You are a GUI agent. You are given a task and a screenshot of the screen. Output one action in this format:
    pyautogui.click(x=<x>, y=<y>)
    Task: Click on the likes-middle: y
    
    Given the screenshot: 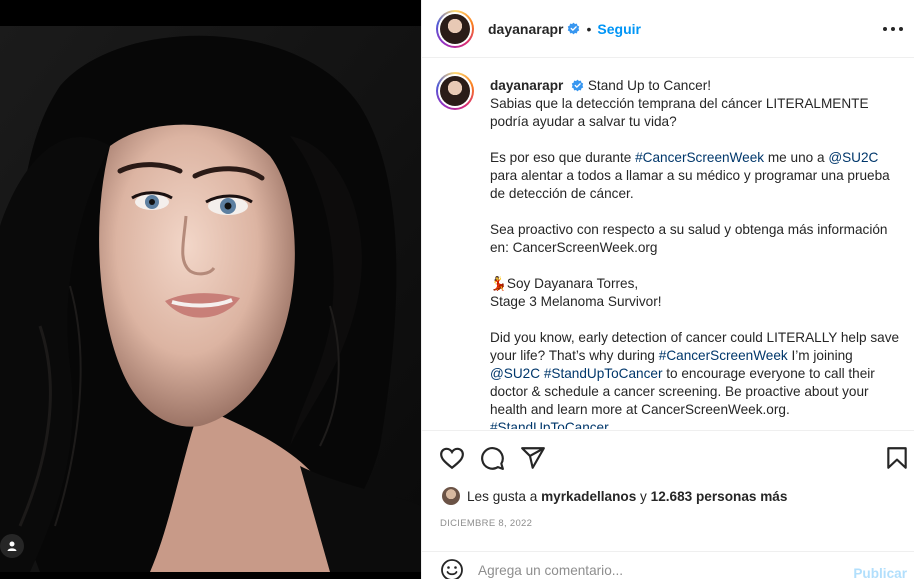 What is the action you would take?
    pyautogui.click(x=643, y=496)
    